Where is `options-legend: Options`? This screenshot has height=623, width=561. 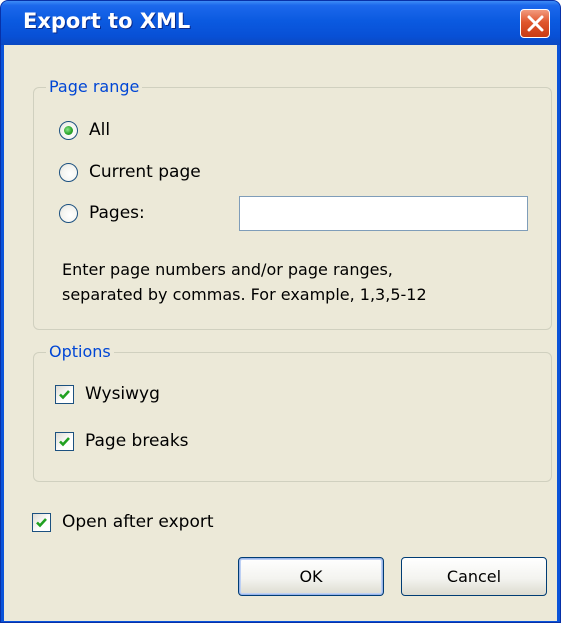
options-legend: Options is located at coordinates (80, 352).